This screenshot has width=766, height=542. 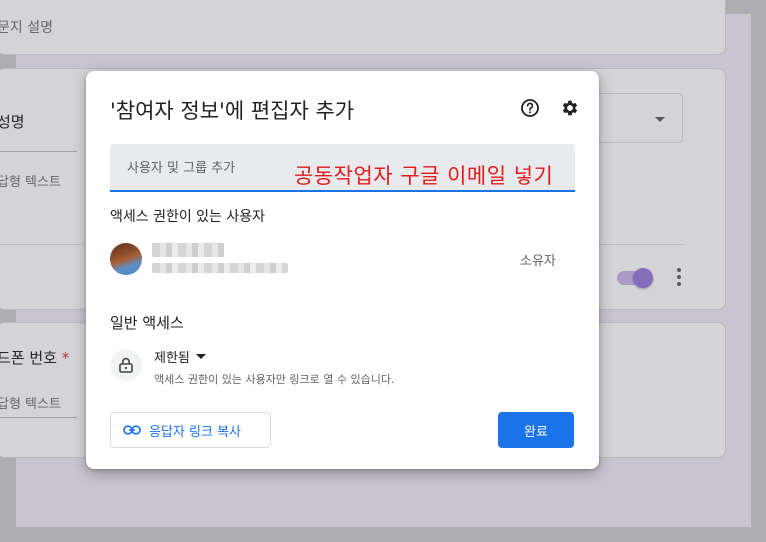 I want to click on access-description: 액세스 권한이 있는 사용자만 링크로 열 수 있습니다., so click(x=274, y=379).